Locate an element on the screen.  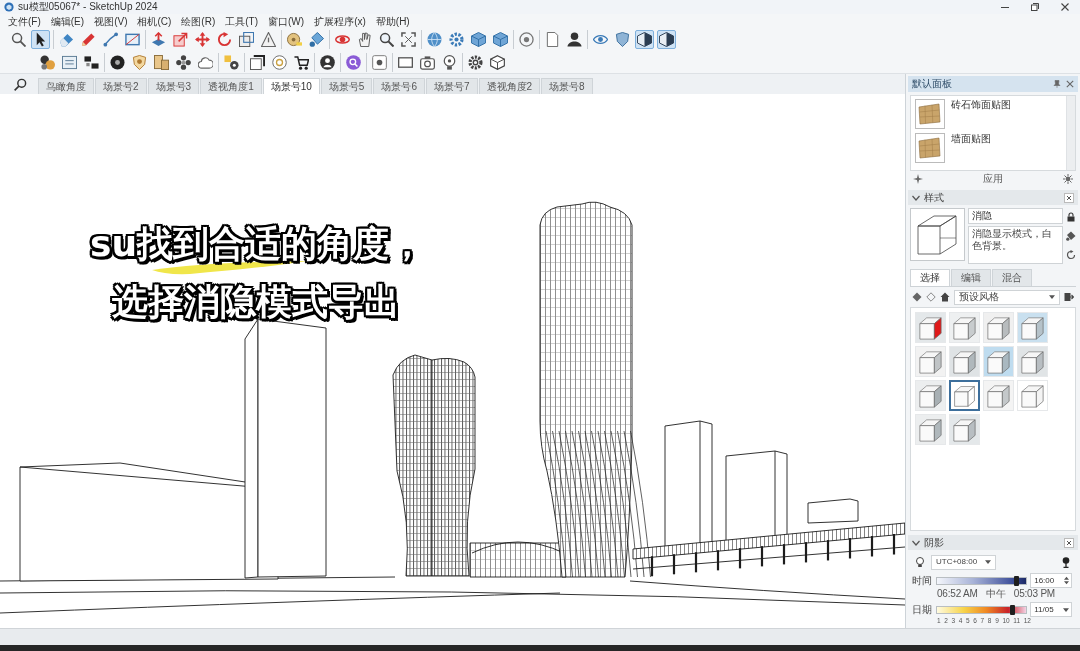
caption-text: 选择消隐模式导出 is located at coordinates (256, 302).